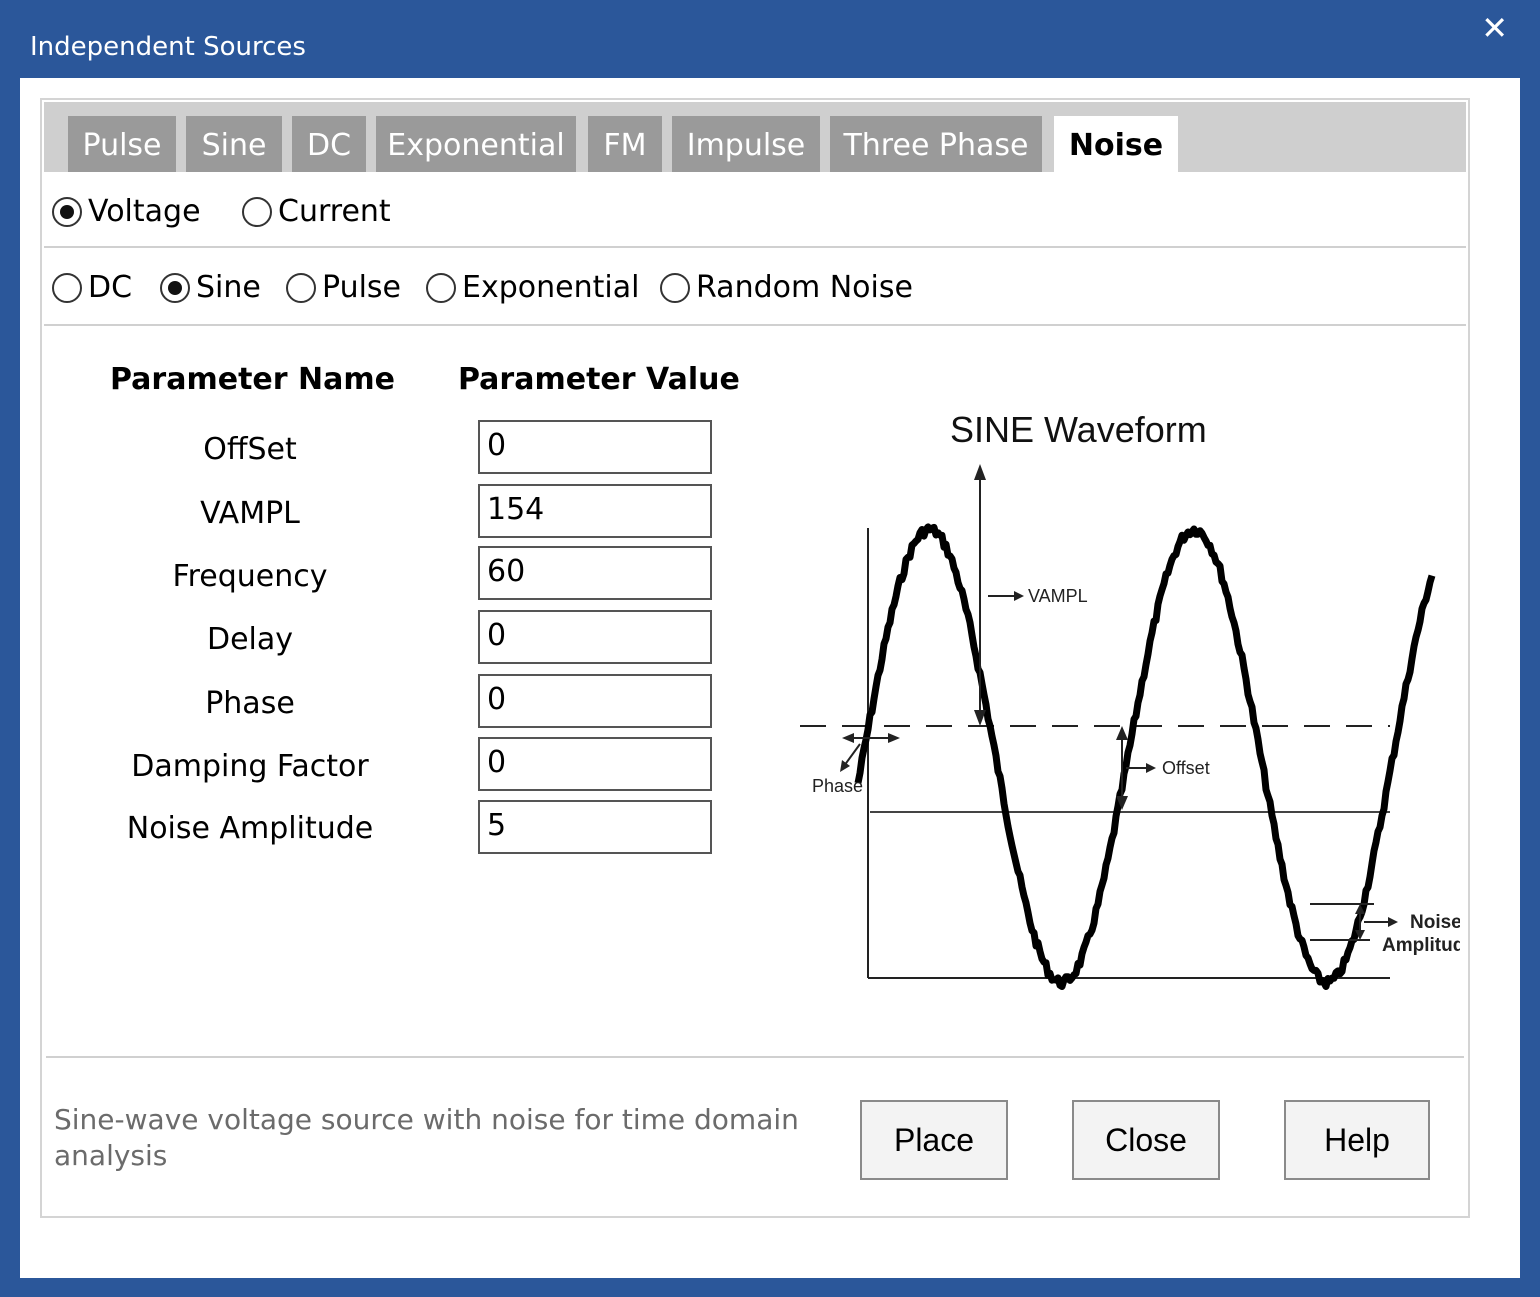 The image size is (1540, 1297). I want to click on diagram-sine-curve, so click(1145, 756).